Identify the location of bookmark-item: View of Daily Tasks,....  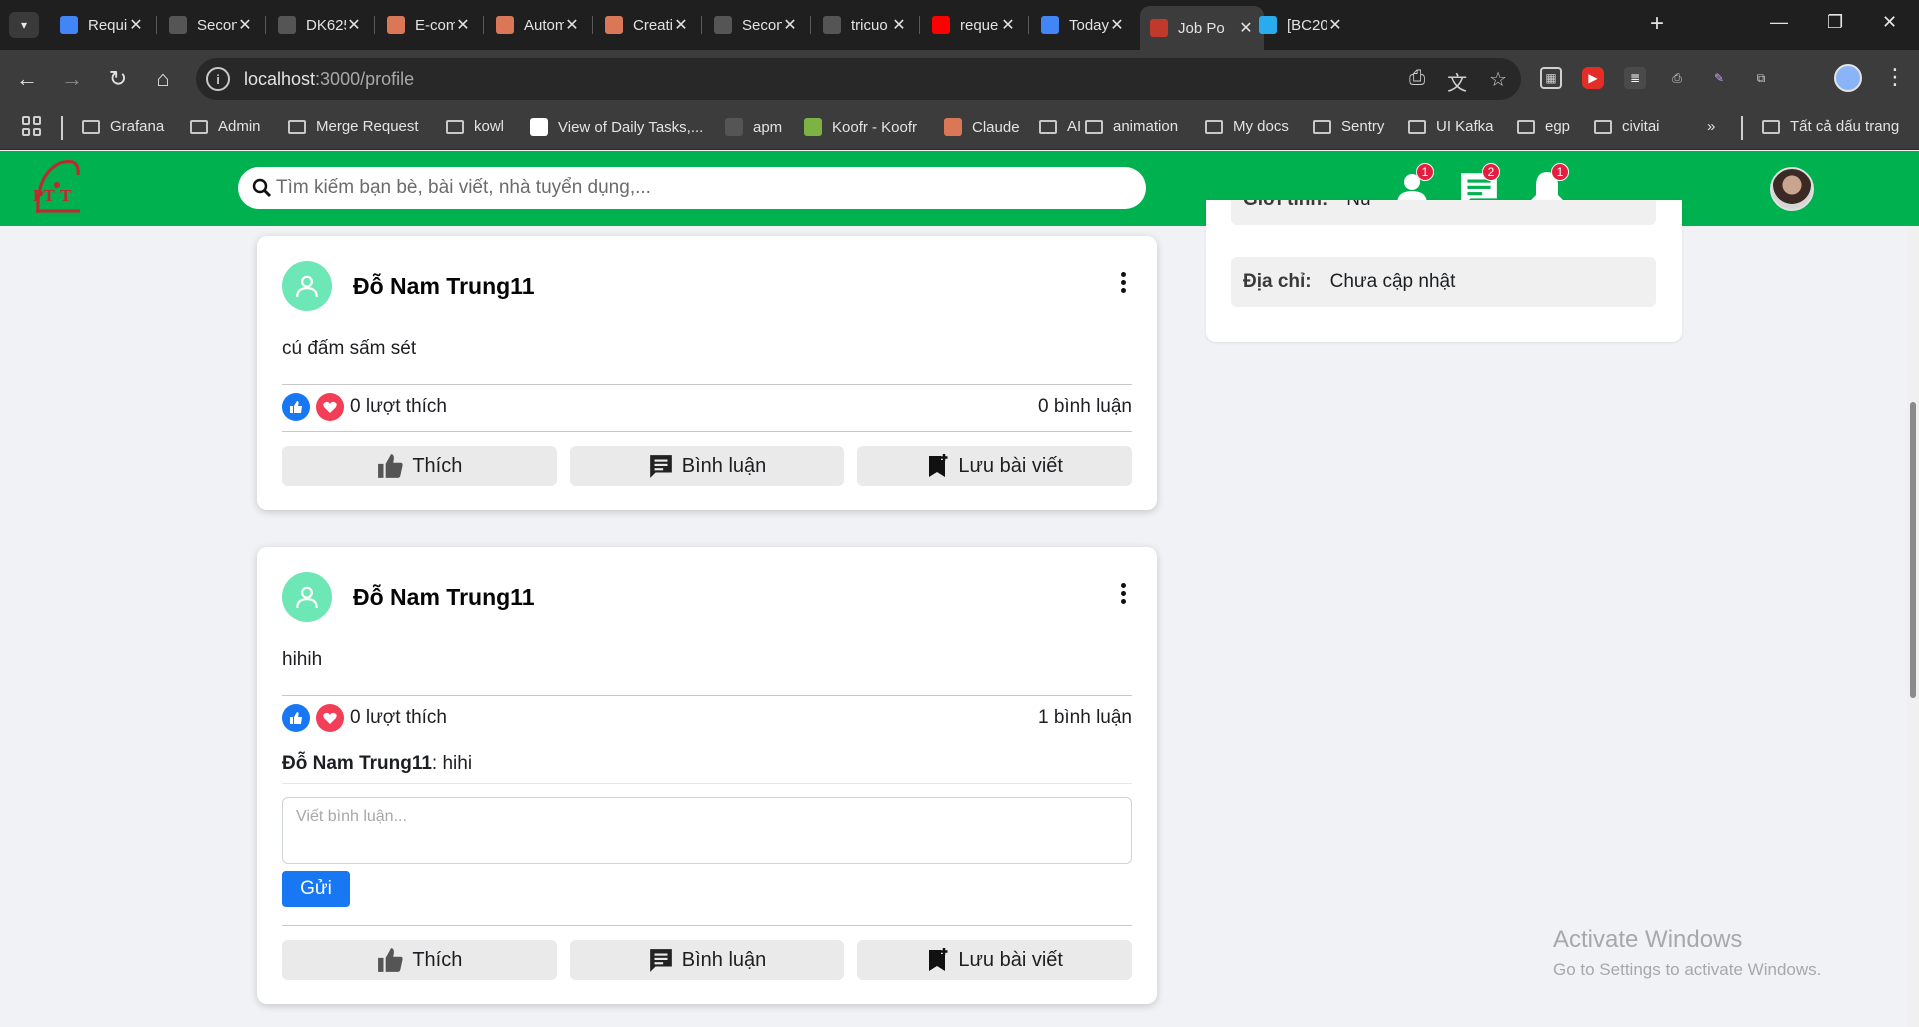
(616, 127).